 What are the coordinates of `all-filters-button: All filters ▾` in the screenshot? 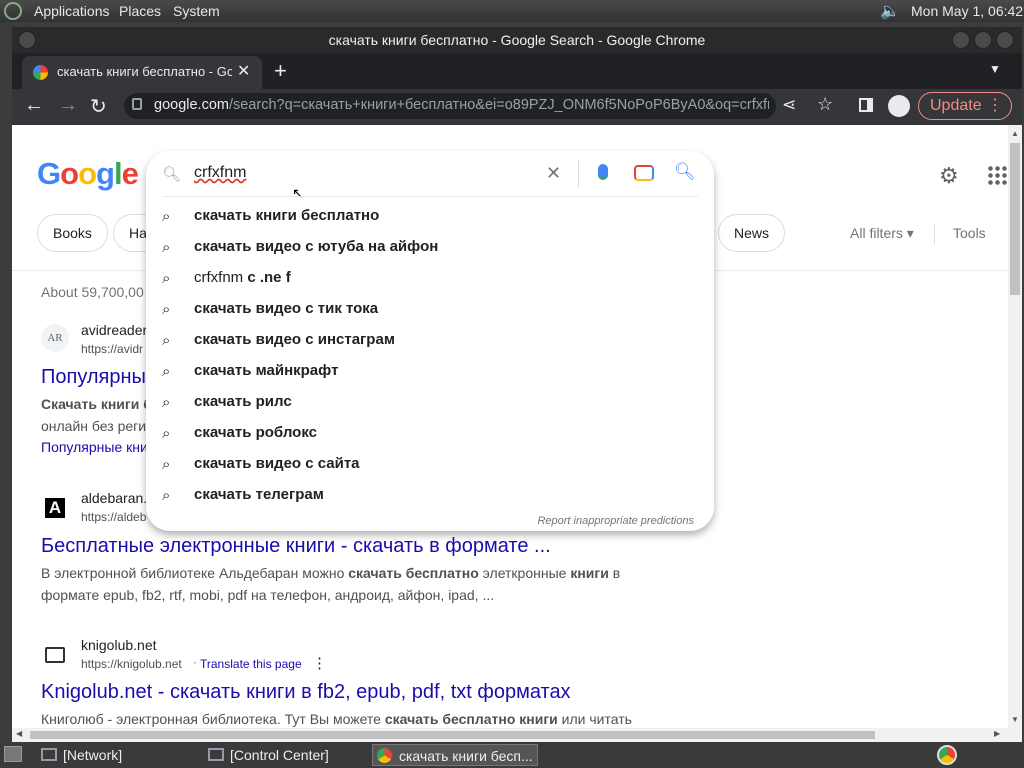 It's located at (882, 233).